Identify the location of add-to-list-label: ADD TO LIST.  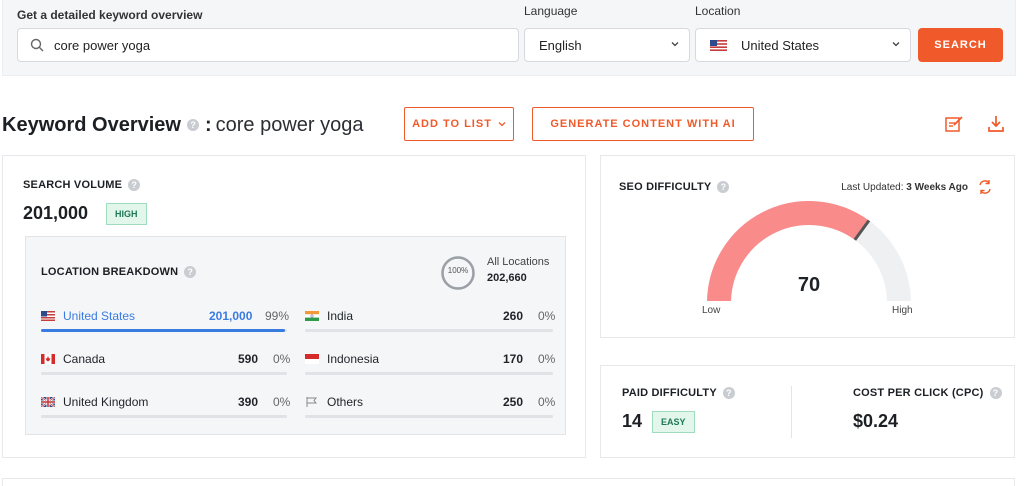
(452, 124).